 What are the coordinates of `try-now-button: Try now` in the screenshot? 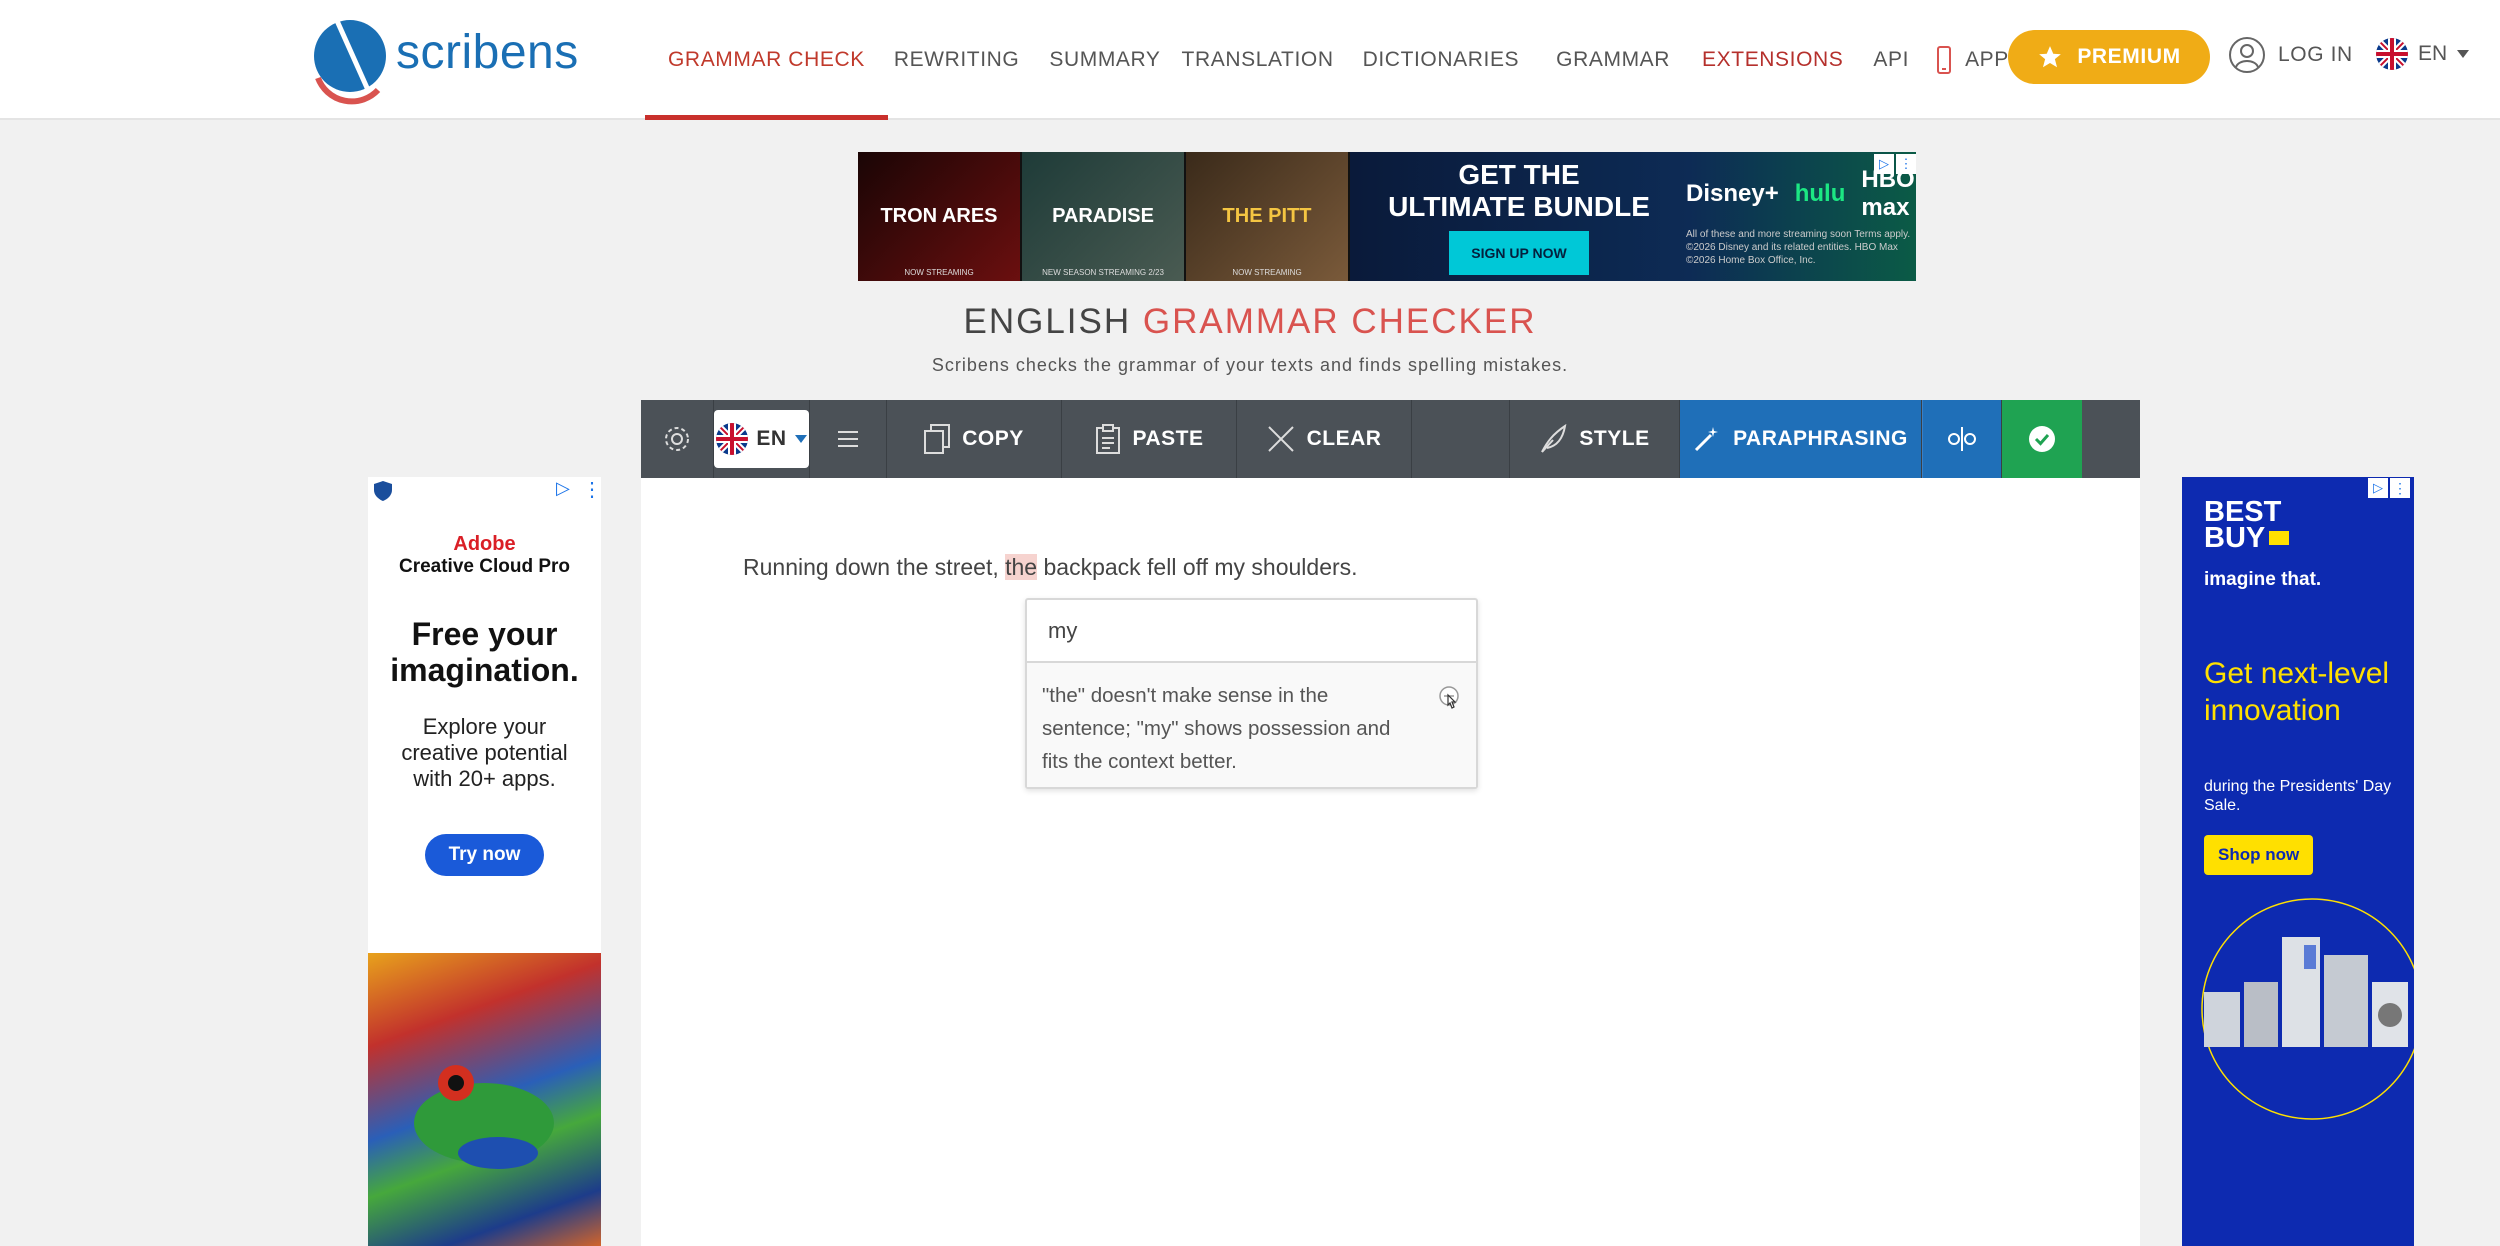 It's located at (484, 855).